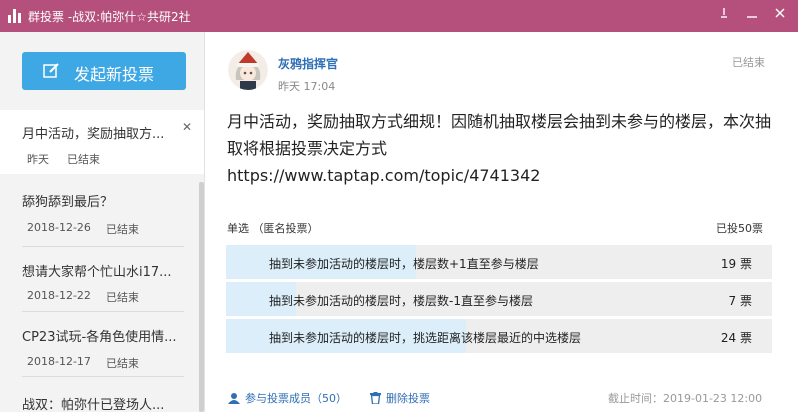  What do you see at coordinates (68, 202) in the screenshot?
I see `poll-item-title: 舔狗舔到最后？` at bounding box center [68, 202].